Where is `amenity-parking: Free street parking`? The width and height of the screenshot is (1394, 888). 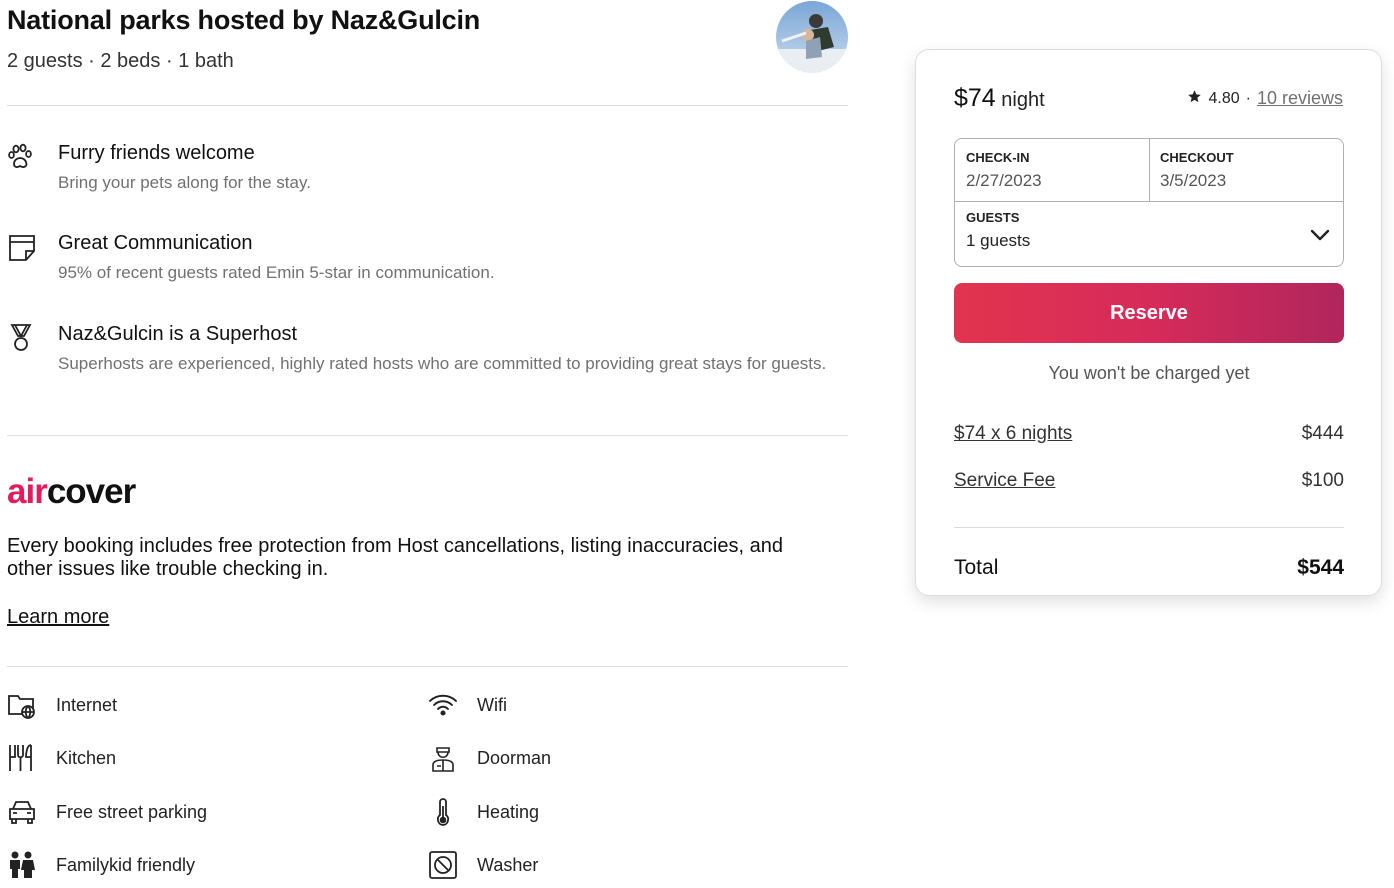 amenity-parking: Free street parking is located at coordinates (107, 812).